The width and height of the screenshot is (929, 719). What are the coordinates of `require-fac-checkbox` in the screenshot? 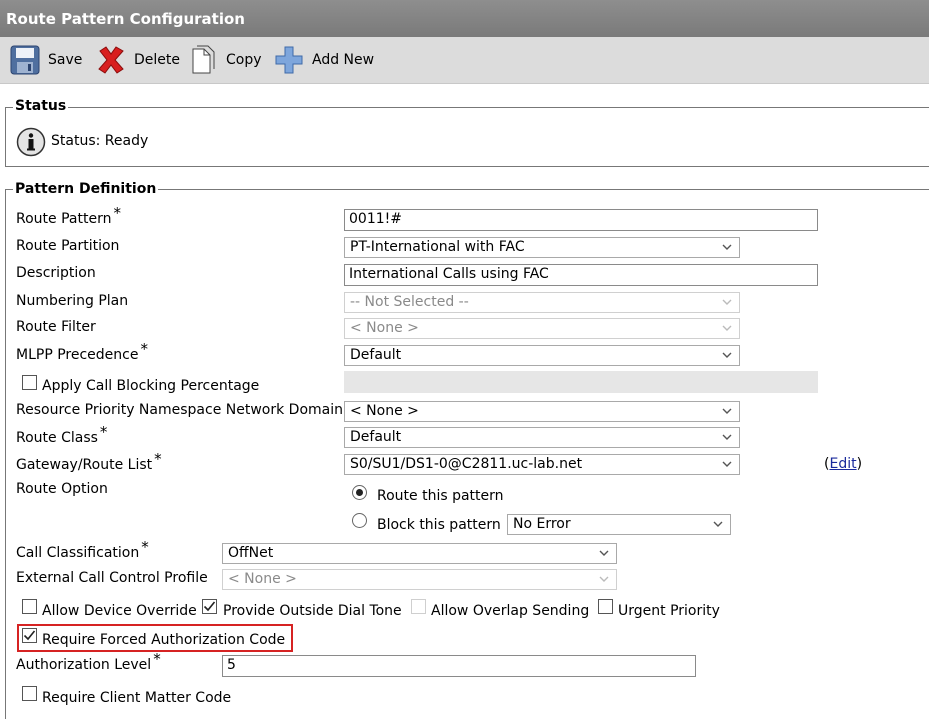 It's located at (29, 635).